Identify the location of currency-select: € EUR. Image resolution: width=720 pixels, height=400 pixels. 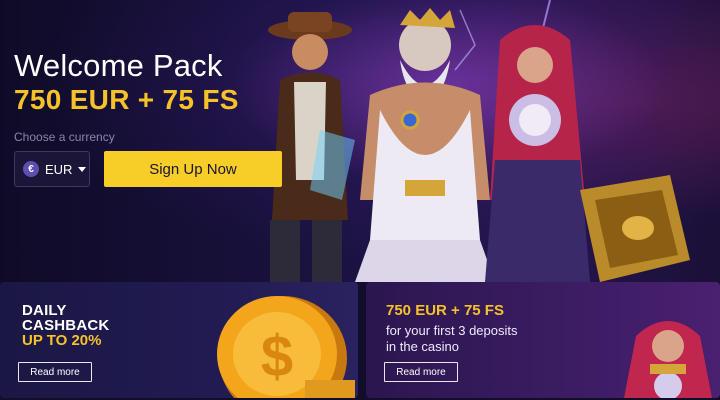
(52, 169).